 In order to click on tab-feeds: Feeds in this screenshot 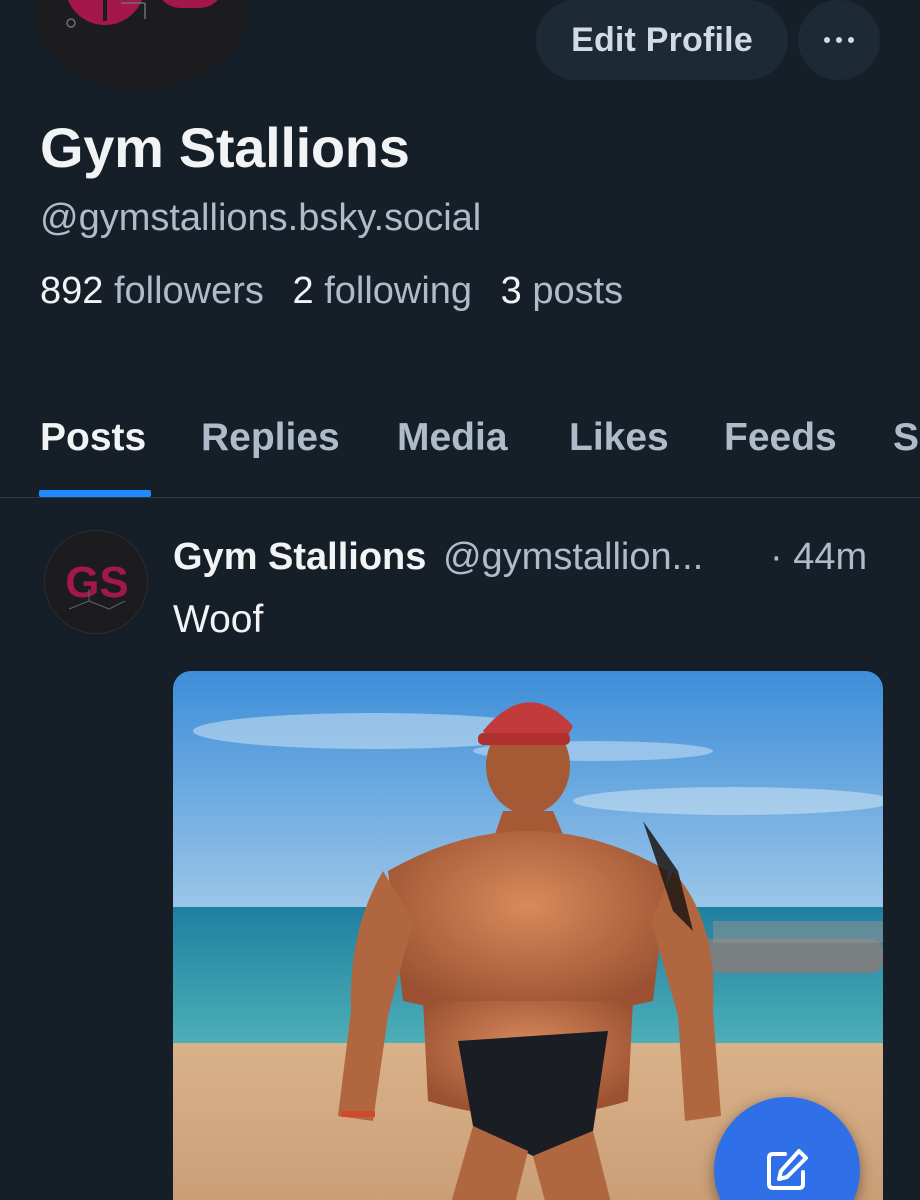, I will do `click(780, 438)`.